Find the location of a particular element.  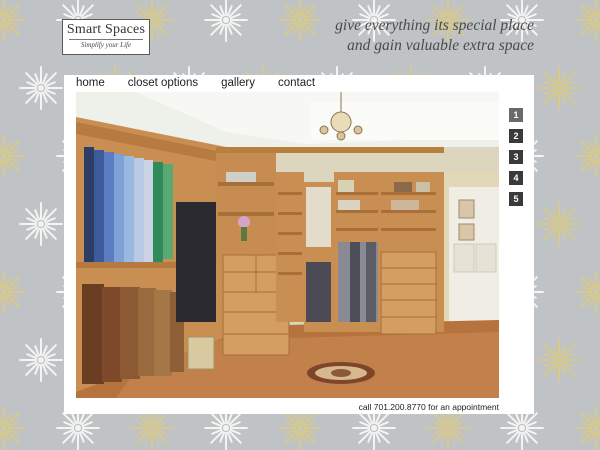

tagline-line-1: give everything its special place is located at coordinates (434, 25).